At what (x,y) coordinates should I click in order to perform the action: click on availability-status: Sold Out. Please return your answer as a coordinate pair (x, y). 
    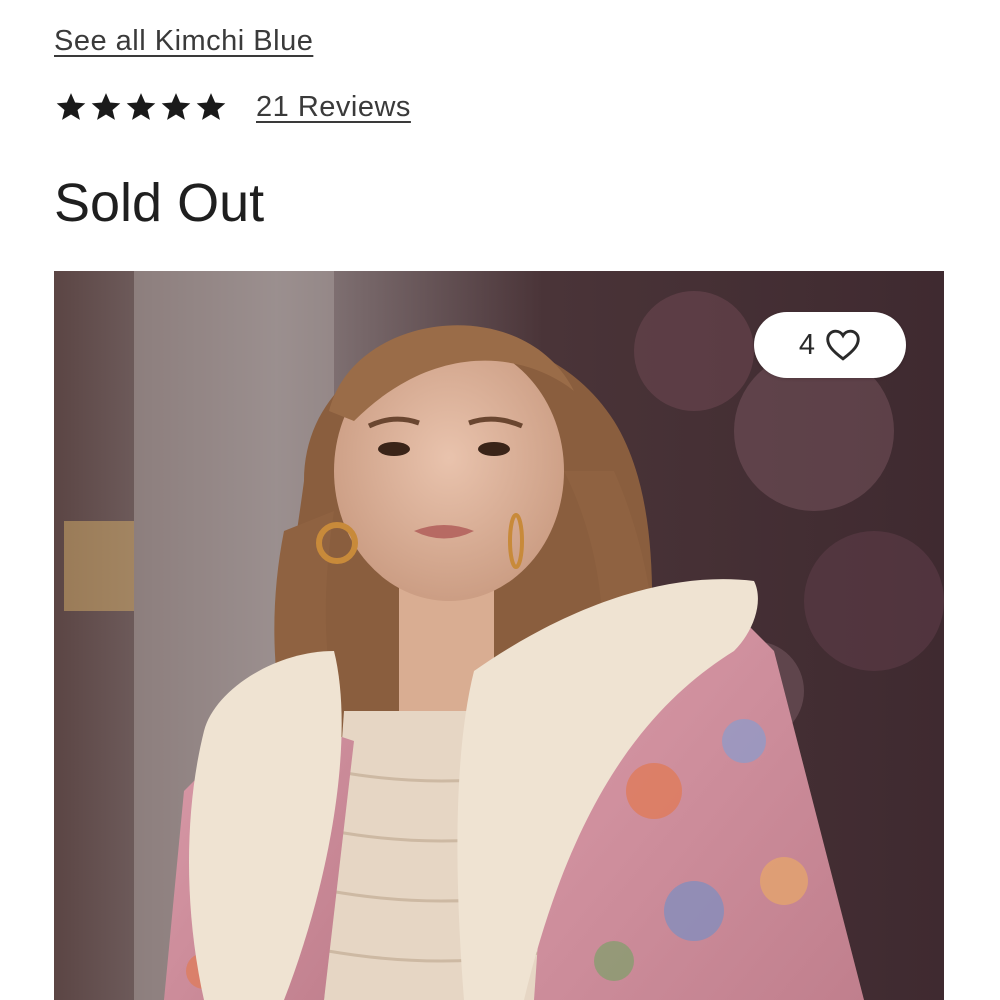
    Looking at the image, I should click on (159, 203).